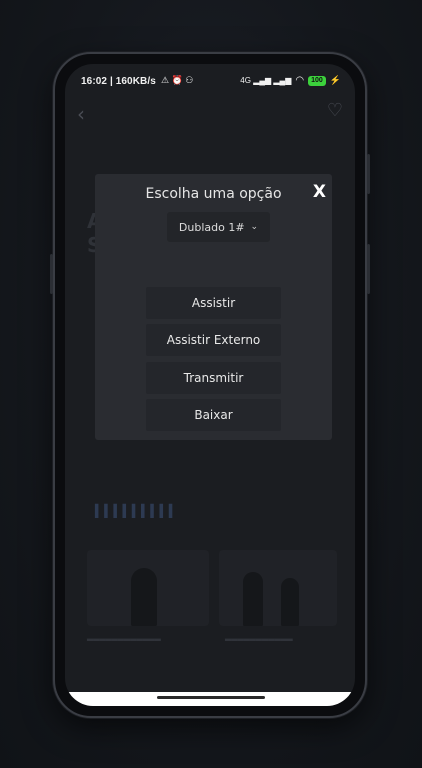 This screenshot has height=768, width=422. Describe the element at coordinates (213, 340) in the screenshot. I see `watch-external-button: Assistir Externo` at that location.